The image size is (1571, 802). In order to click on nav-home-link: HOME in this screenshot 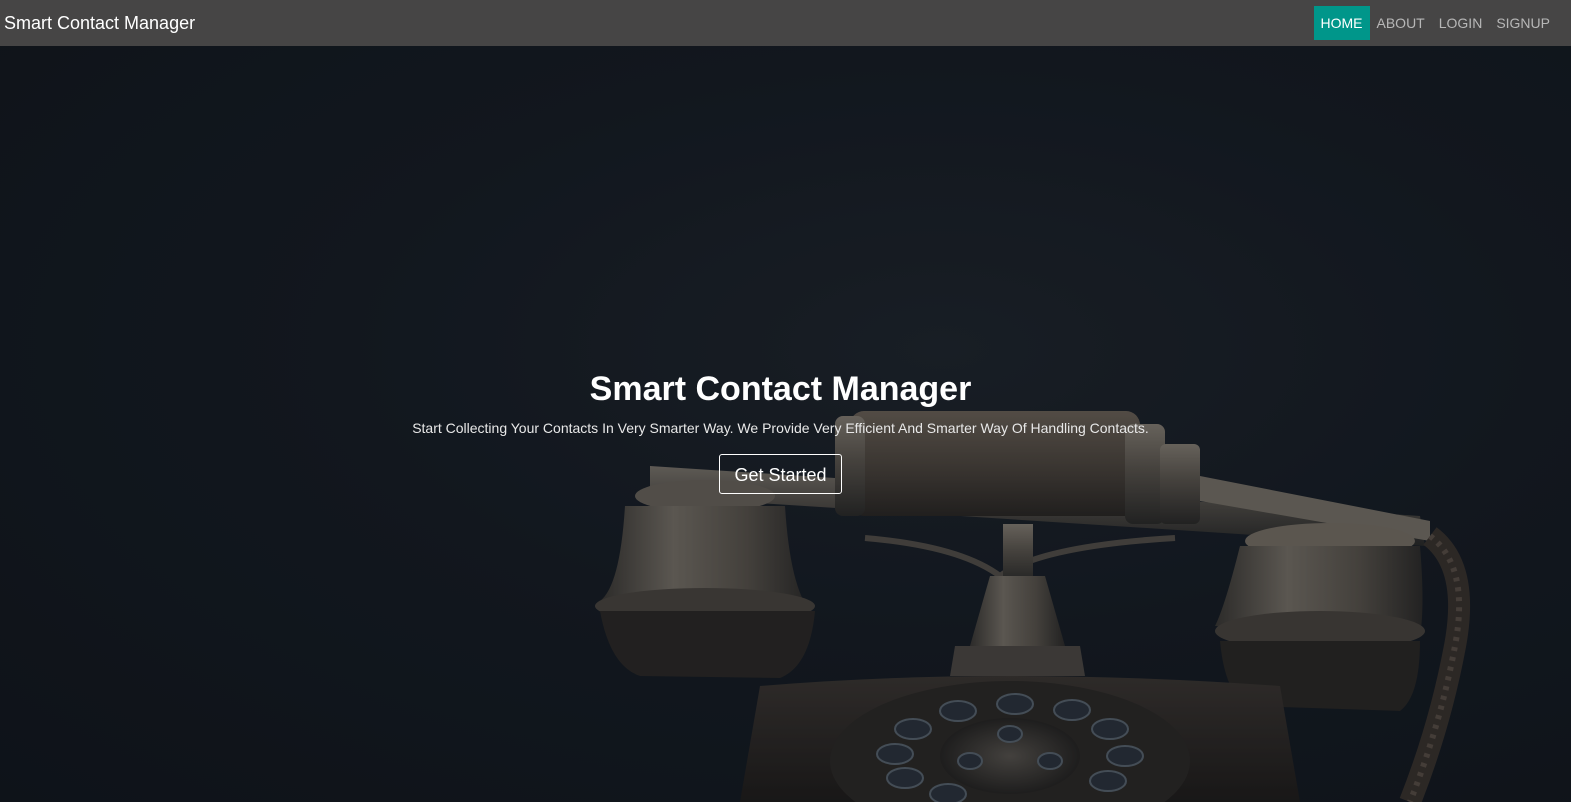, I will do `click(1341, 23)`.